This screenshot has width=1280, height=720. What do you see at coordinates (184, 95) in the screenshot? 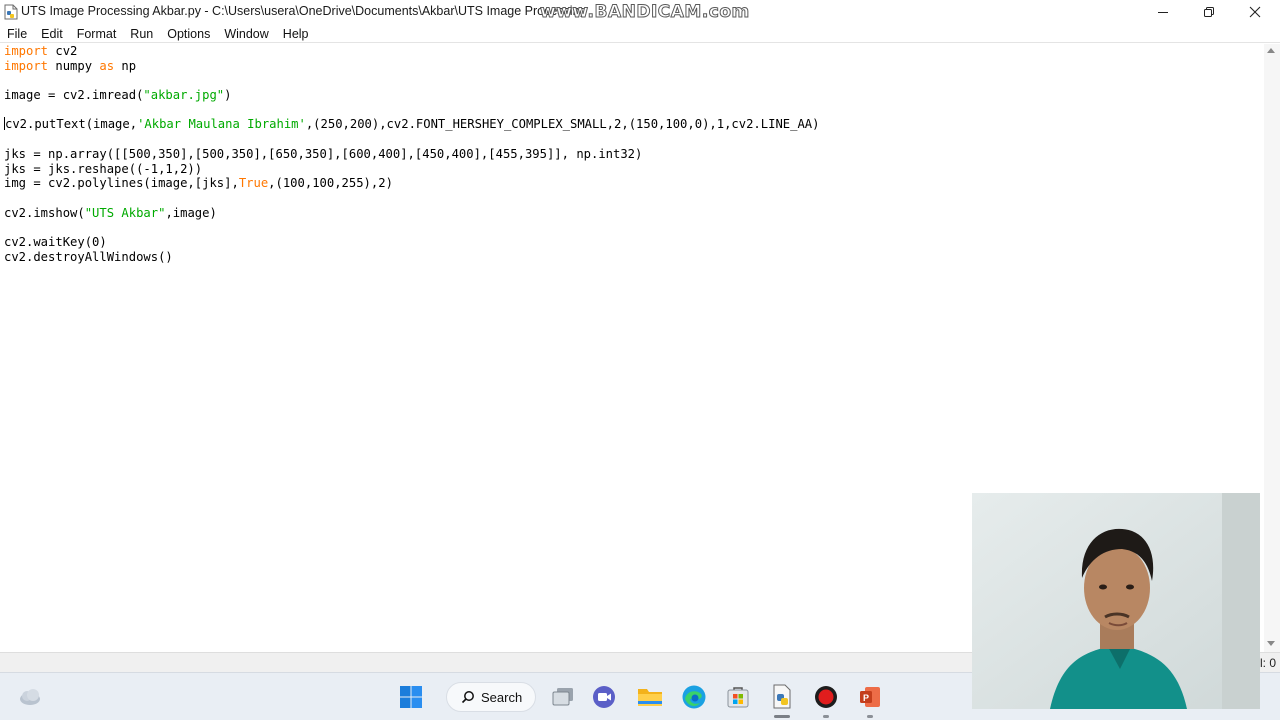
I see `code-string: "akbar.jpg"` at bounding box center [184, 95].